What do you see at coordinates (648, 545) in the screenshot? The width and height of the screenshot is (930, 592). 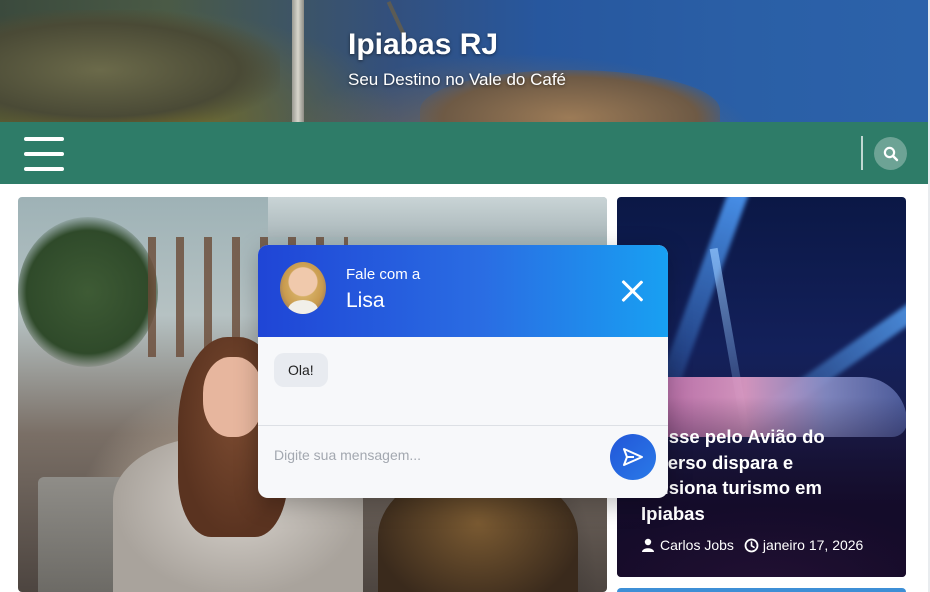 I see `user-icon` at bounding box center [648, 545].